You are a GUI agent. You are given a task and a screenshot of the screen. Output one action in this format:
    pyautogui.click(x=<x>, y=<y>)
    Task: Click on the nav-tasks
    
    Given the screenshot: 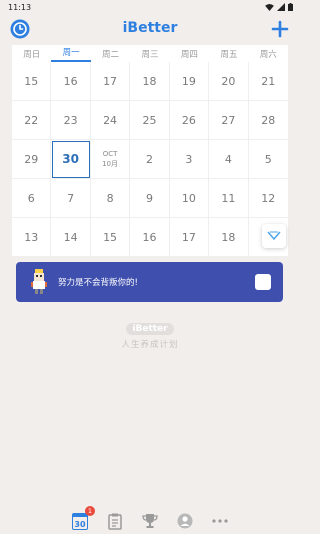 What is the action you would take?
    pyautogui.click(x=115, y=521)
    